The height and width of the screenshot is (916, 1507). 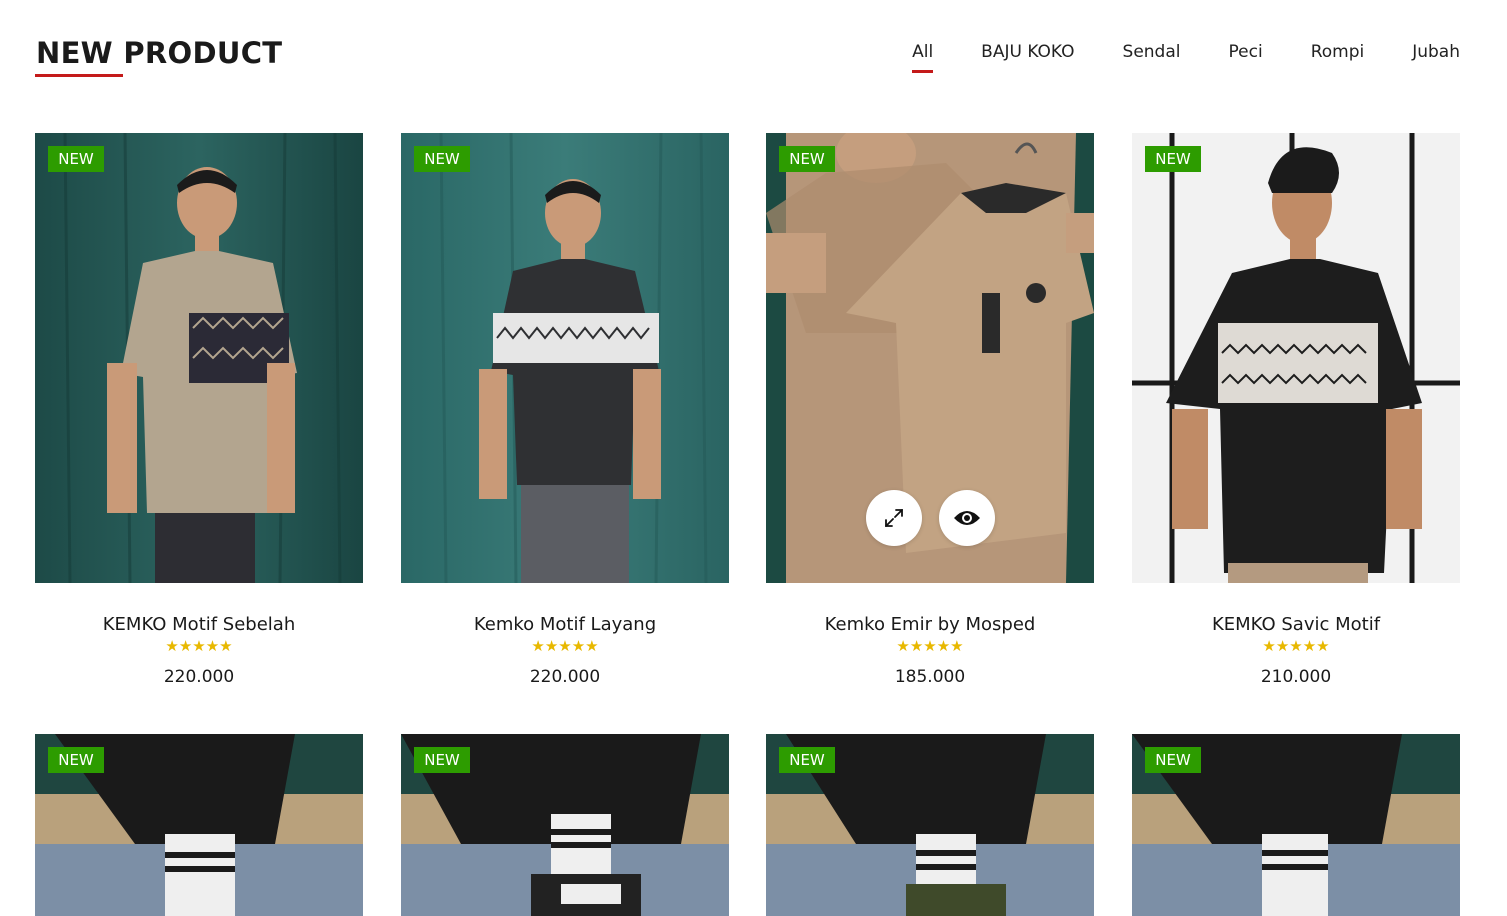 I want to click on product-card: NEW Kemko Motif Layang ★★★★★ 220.000, so click(x=565, y=410).